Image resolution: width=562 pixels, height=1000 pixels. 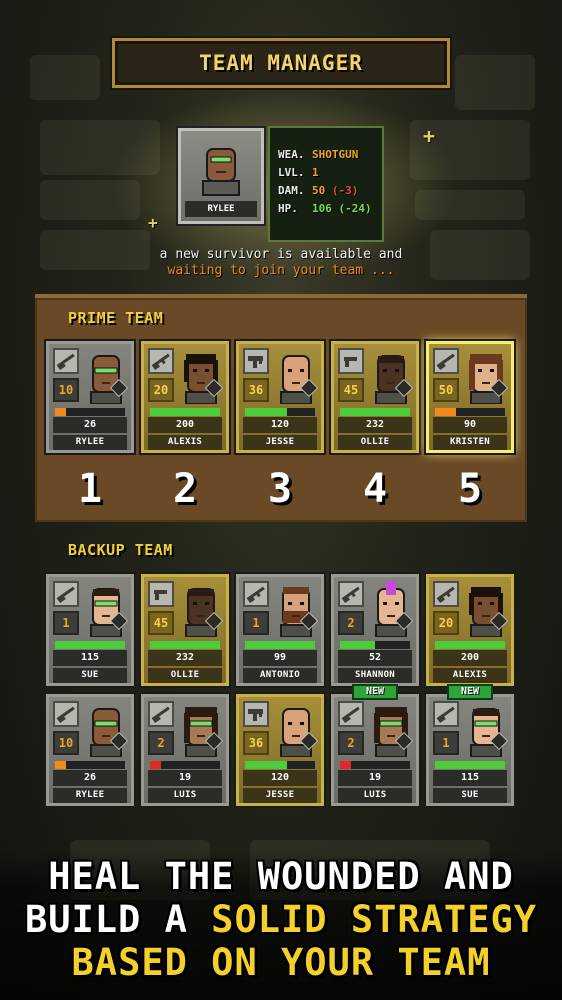 I want to click on survivor-name: LUIS, so click(x=375, y=795).